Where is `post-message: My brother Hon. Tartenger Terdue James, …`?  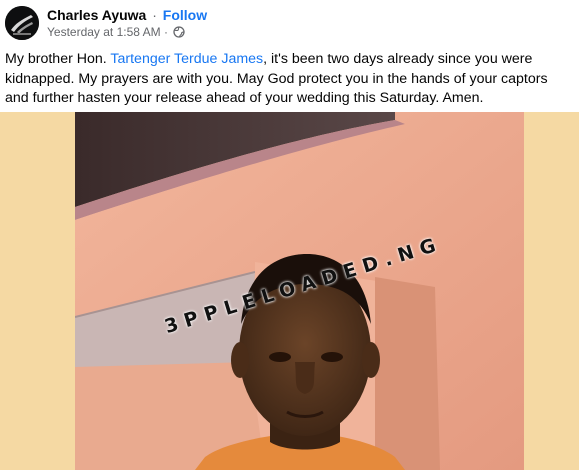 post-message: My brother Hon. Tartenger Terdue James, … is located at coordinates (290, 79).